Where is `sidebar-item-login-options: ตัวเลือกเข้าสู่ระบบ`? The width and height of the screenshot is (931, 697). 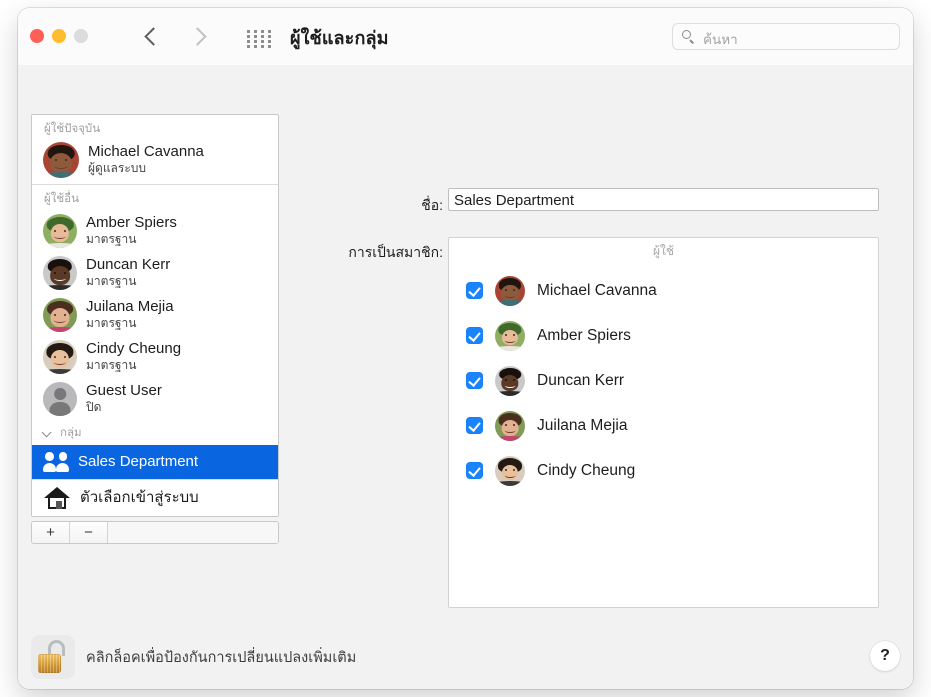
sidebar-item-login-options: ตัวเลือกเข้าสู่ระบบ is located at coordinates (155, 498).